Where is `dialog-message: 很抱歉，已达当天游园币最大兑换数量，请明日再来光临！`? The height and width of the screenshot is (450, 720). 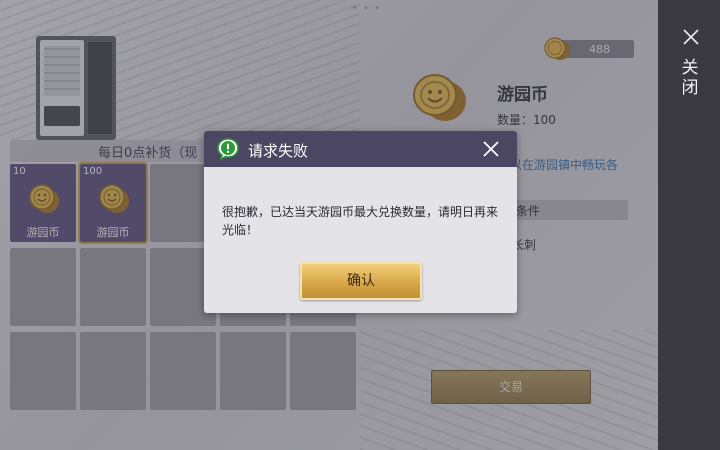
dialog-message: 很抱歉，已达当天游园币最大兑换数量，请明日再来光临！ is located at coordinates (360, 221).